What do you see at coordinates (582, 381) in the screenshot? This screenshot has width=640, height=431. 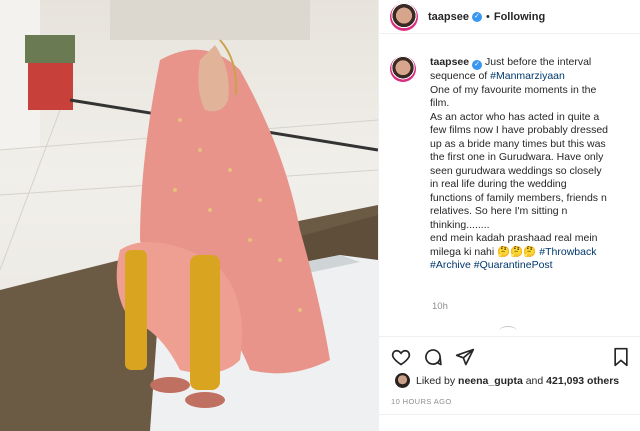 I see `likes-count: 421,093 others` at bounding box center [582, 381].